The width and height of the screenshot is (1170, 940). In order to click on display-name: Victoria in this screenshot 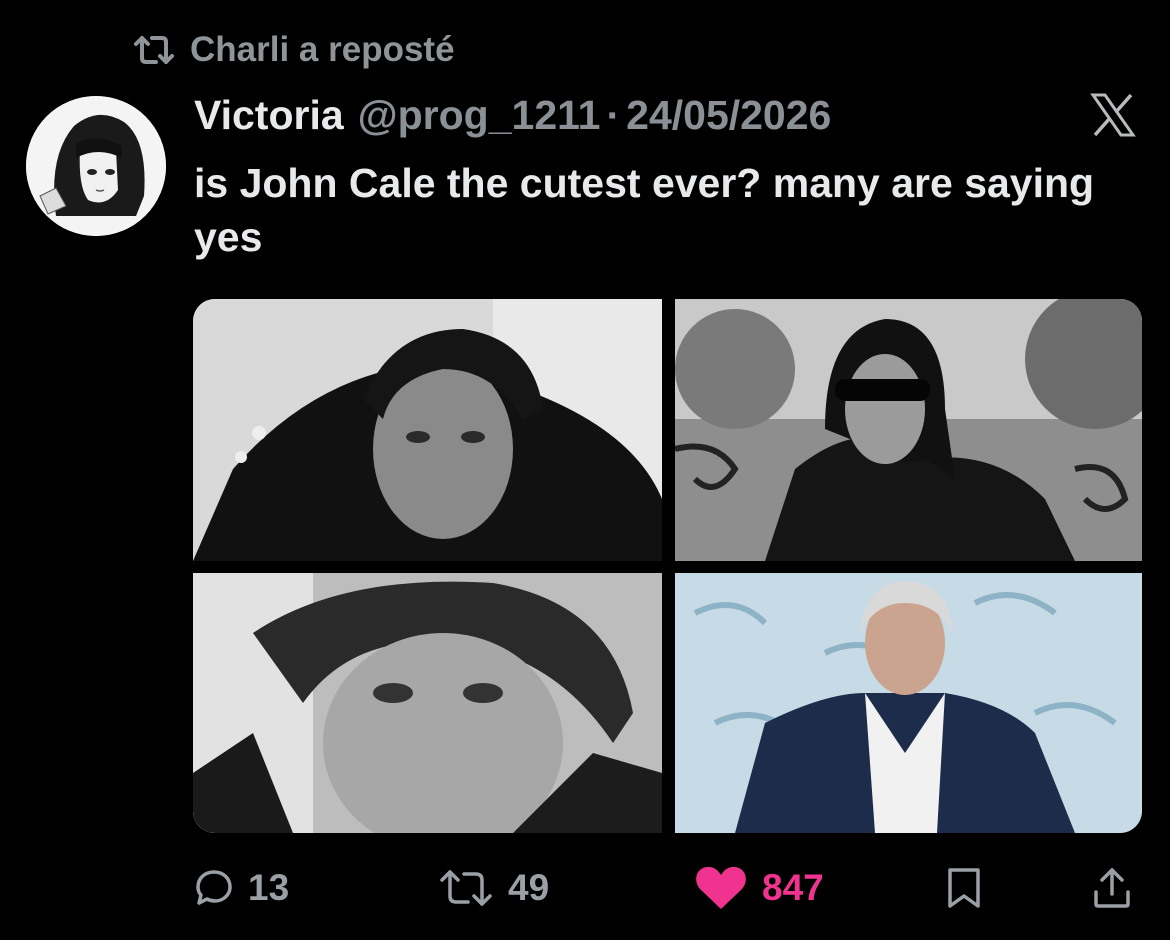, I will do `click(269, 115)`.